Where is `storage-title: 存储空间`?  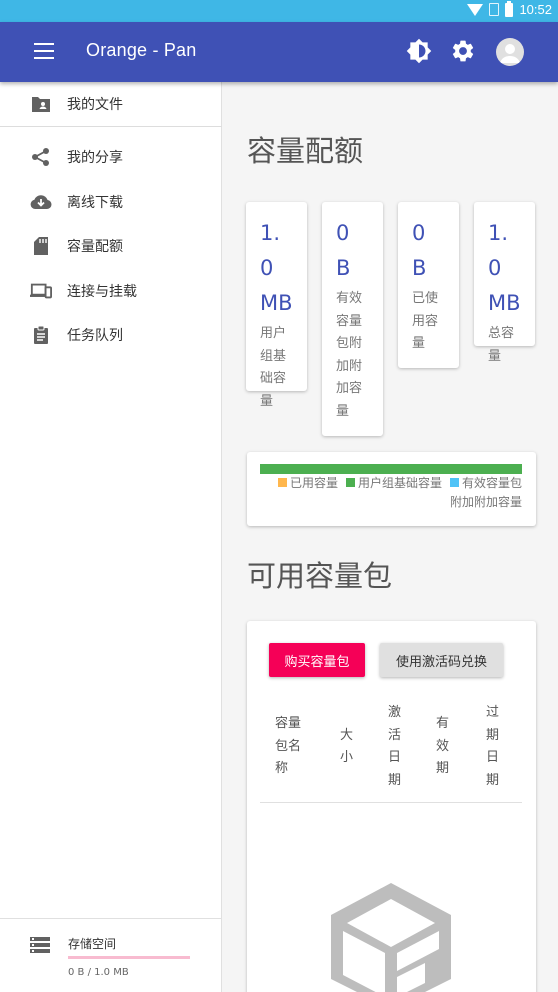
storage-title: 存储空间 is located at coordinates (92, 944).